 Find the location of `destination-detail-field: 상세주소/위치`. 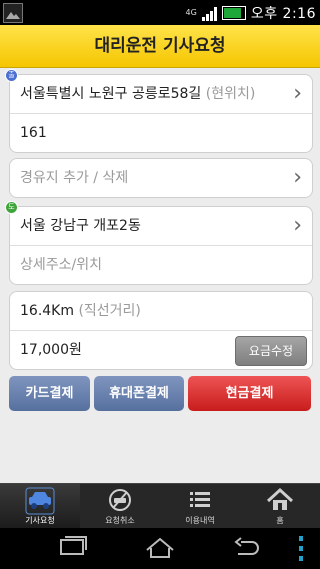

destination-detail-field: 상세주소/위치 is located at coordinates (161, 264).